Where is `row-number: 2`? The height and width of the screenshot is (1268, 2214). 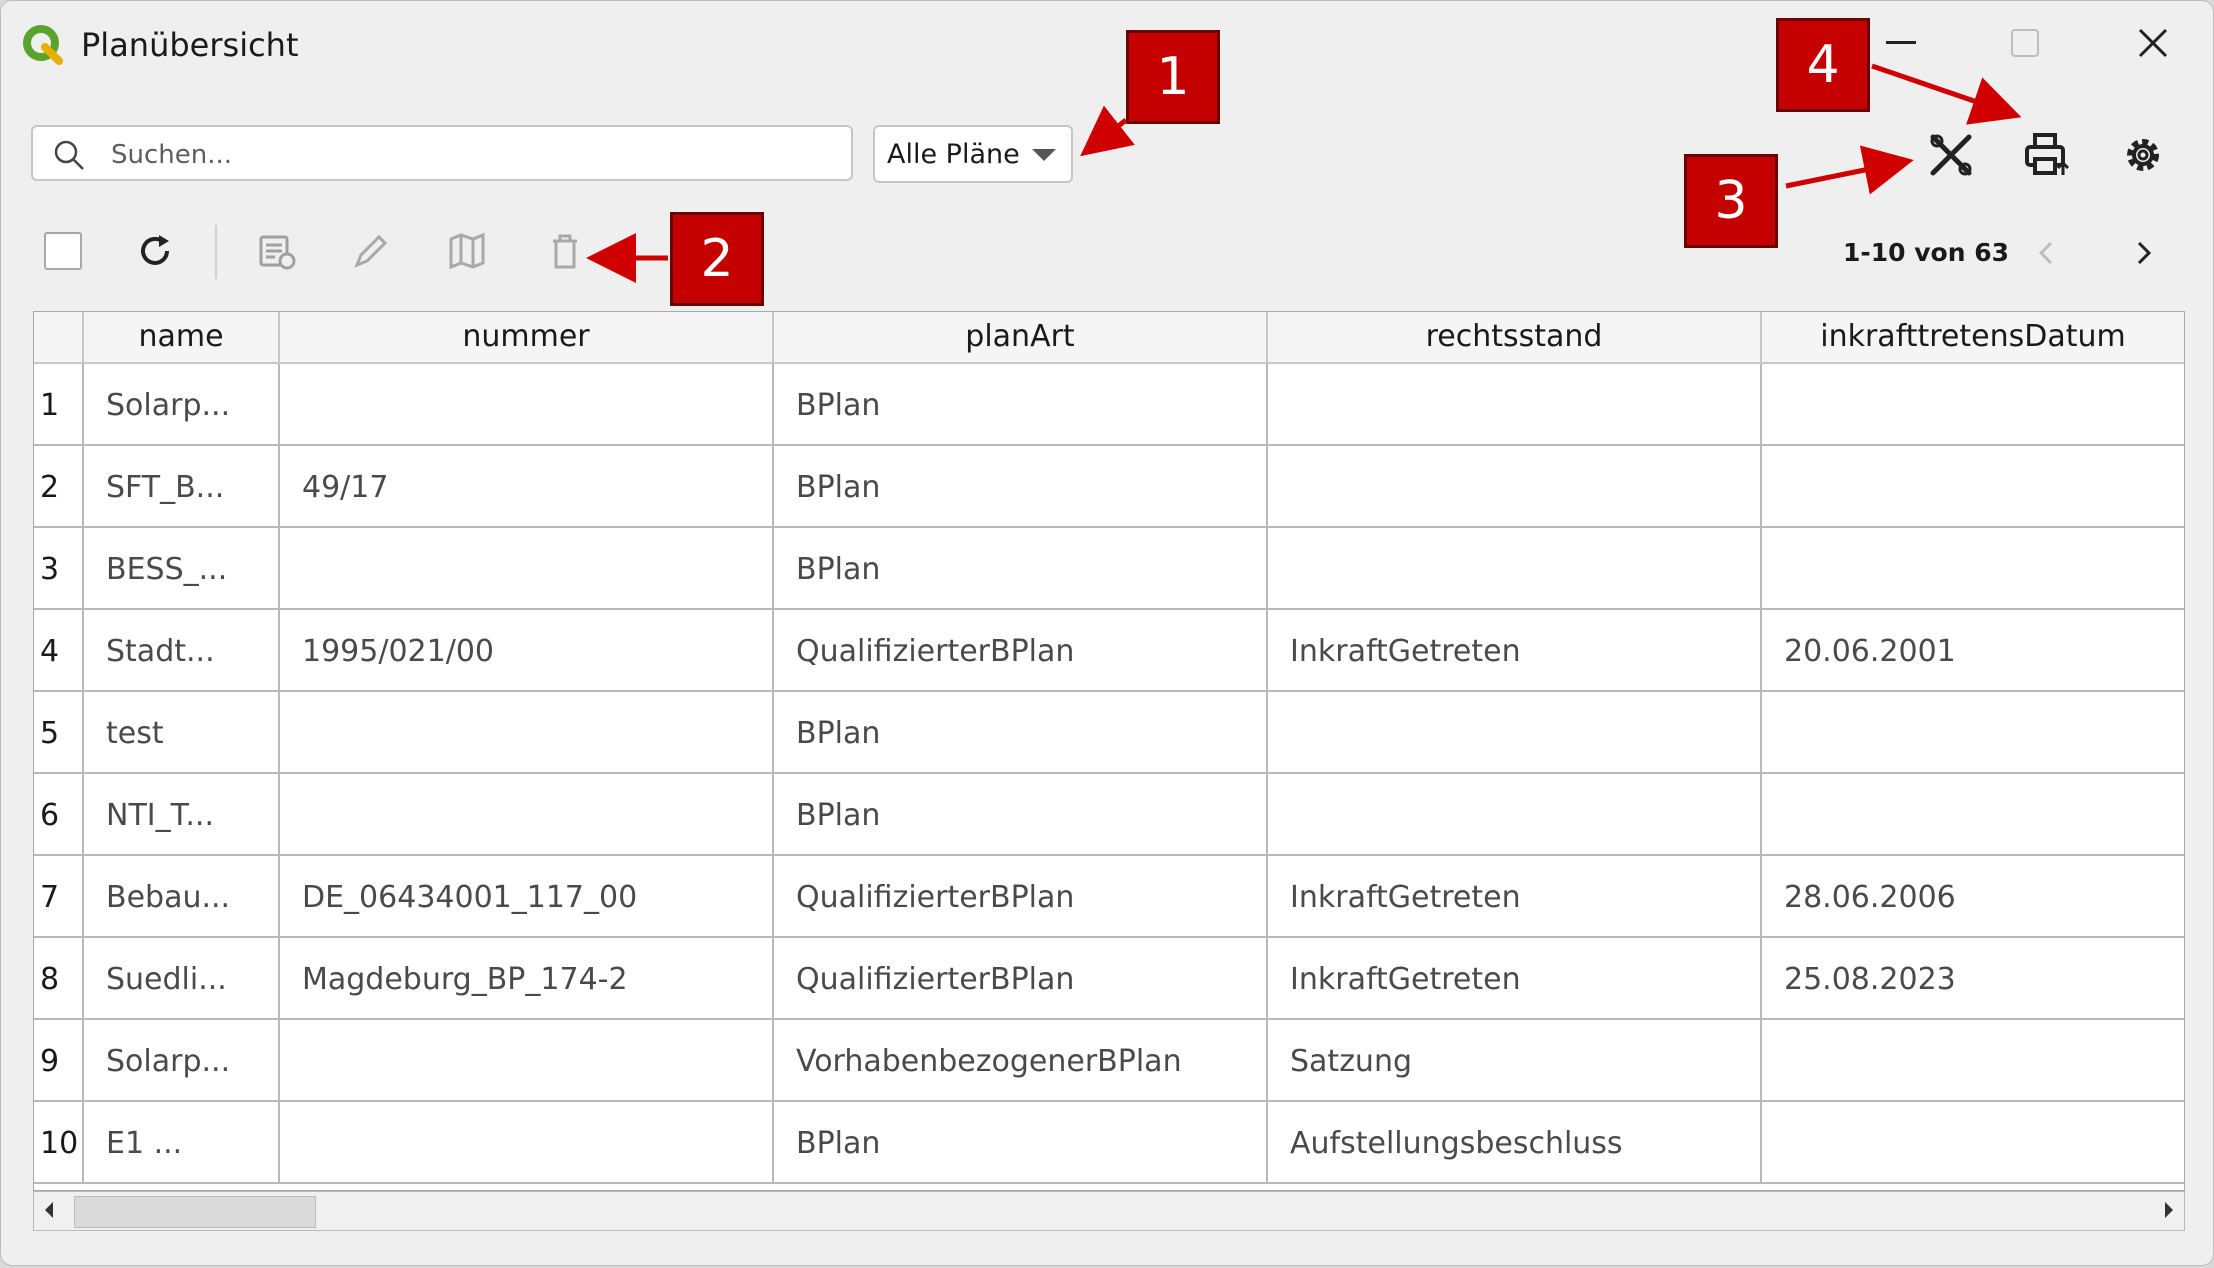
row-number: 2 is located at coordinates (59, 486).